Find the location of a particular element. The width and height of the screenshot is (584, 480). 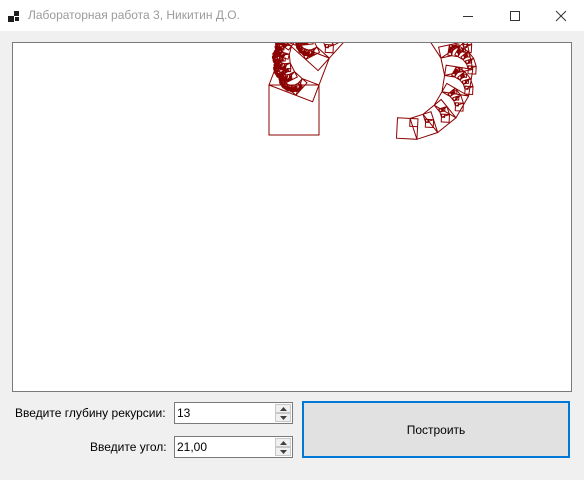

angle-increase-button is located at coordinates (283, 442).